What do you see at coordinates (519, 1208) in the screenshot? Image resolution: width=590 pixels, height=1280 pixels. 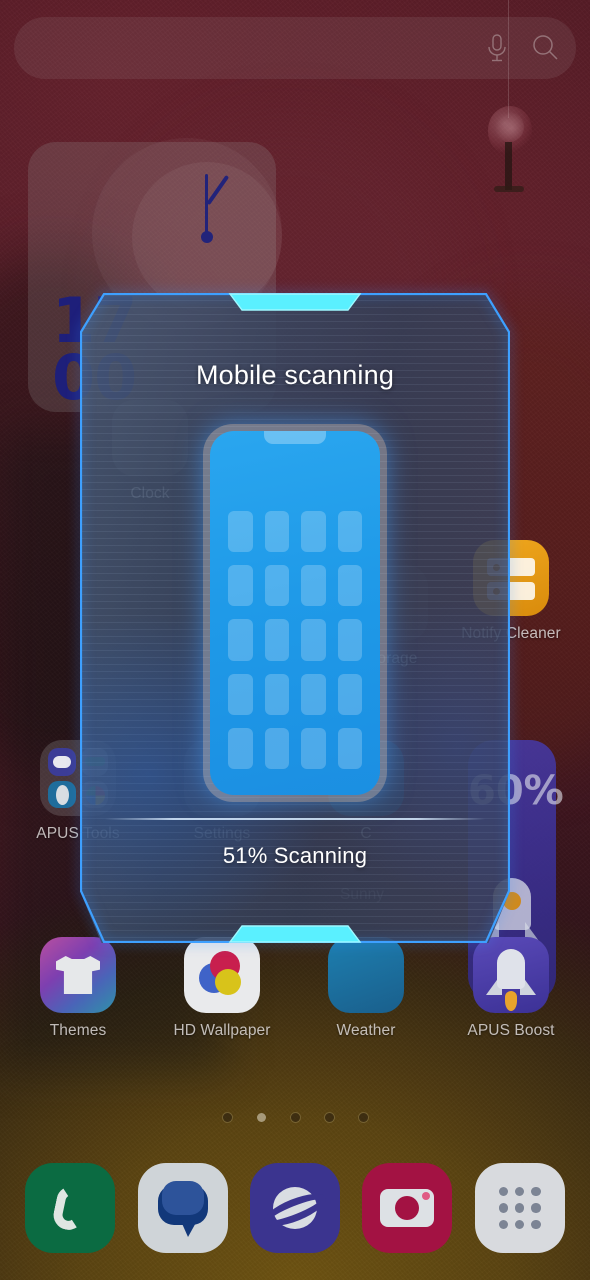 I see `dock-item-app-drawer` at bounding box center [519, 1208].